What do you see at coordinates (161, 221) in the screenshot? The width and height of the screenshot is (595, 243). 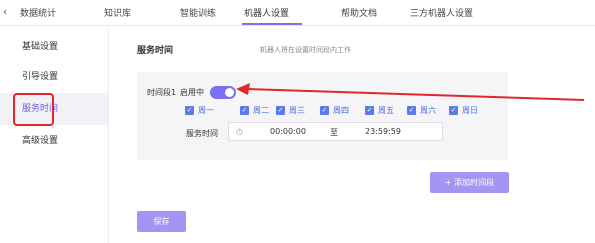 I see `save-button: 保存` at bounding box center [161, 221].